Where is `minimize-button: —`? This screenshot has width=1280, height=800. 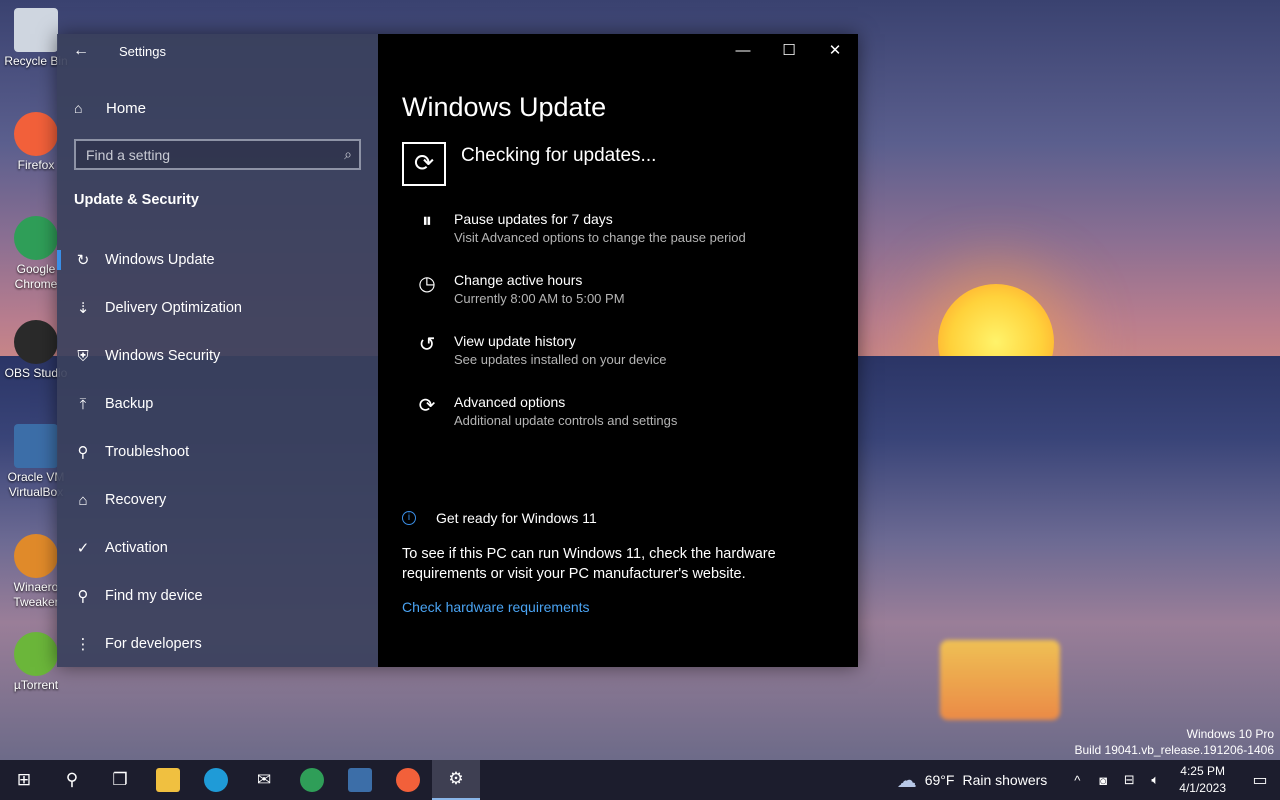
minimize-button: — is located at coordinates (743, 51).